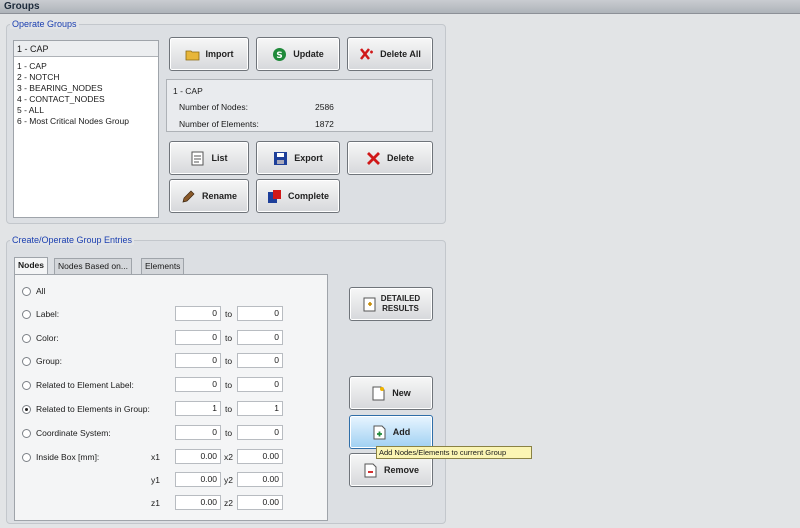 This screenshot has height=528, width=800. Describe the element at coordinates (391, 432) in the screenshot. I see `add-button: Add` at that location.